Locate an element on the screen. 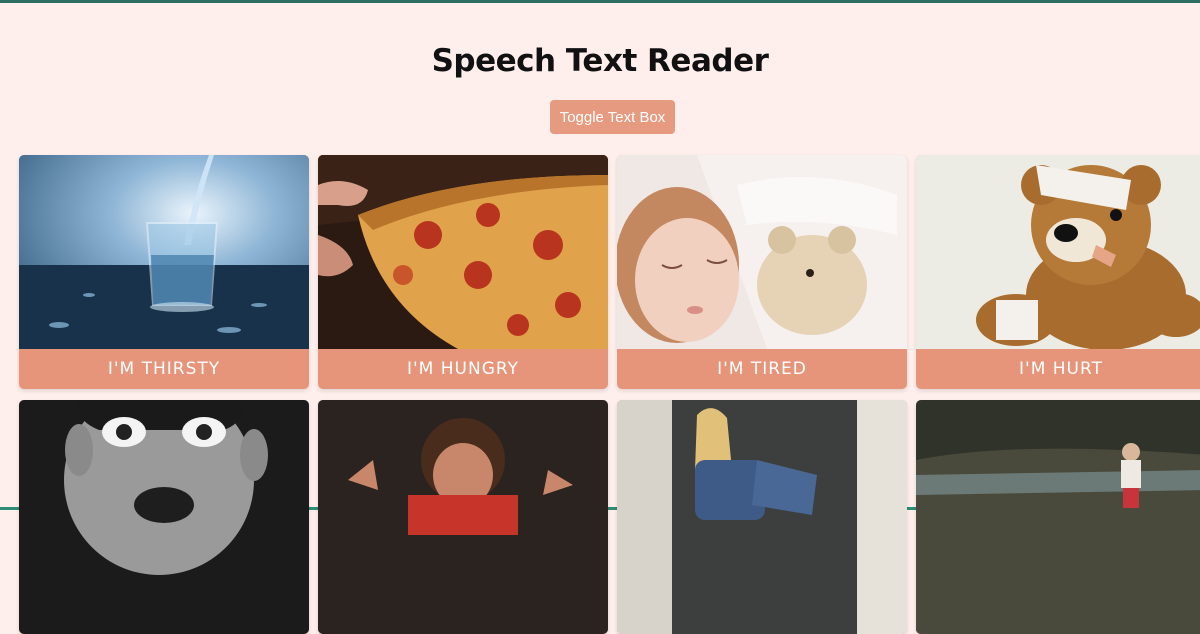 The height and width of the screenshot is (634, 1200). girl-in-forest-image is located at coordinates (1058, 517).